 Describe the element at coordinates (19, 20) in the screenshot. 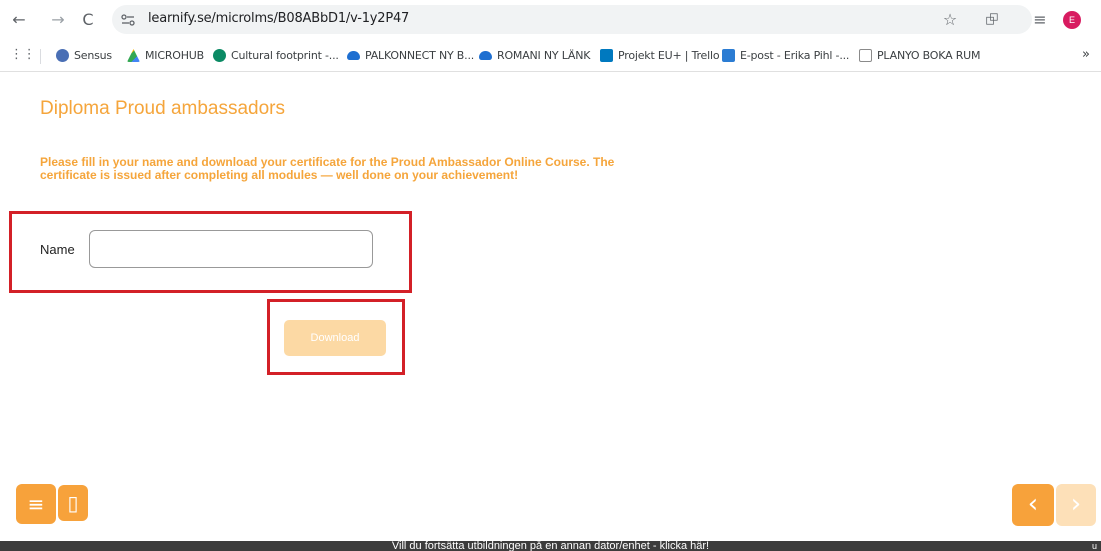

I see `back-icon: ←` at that location.